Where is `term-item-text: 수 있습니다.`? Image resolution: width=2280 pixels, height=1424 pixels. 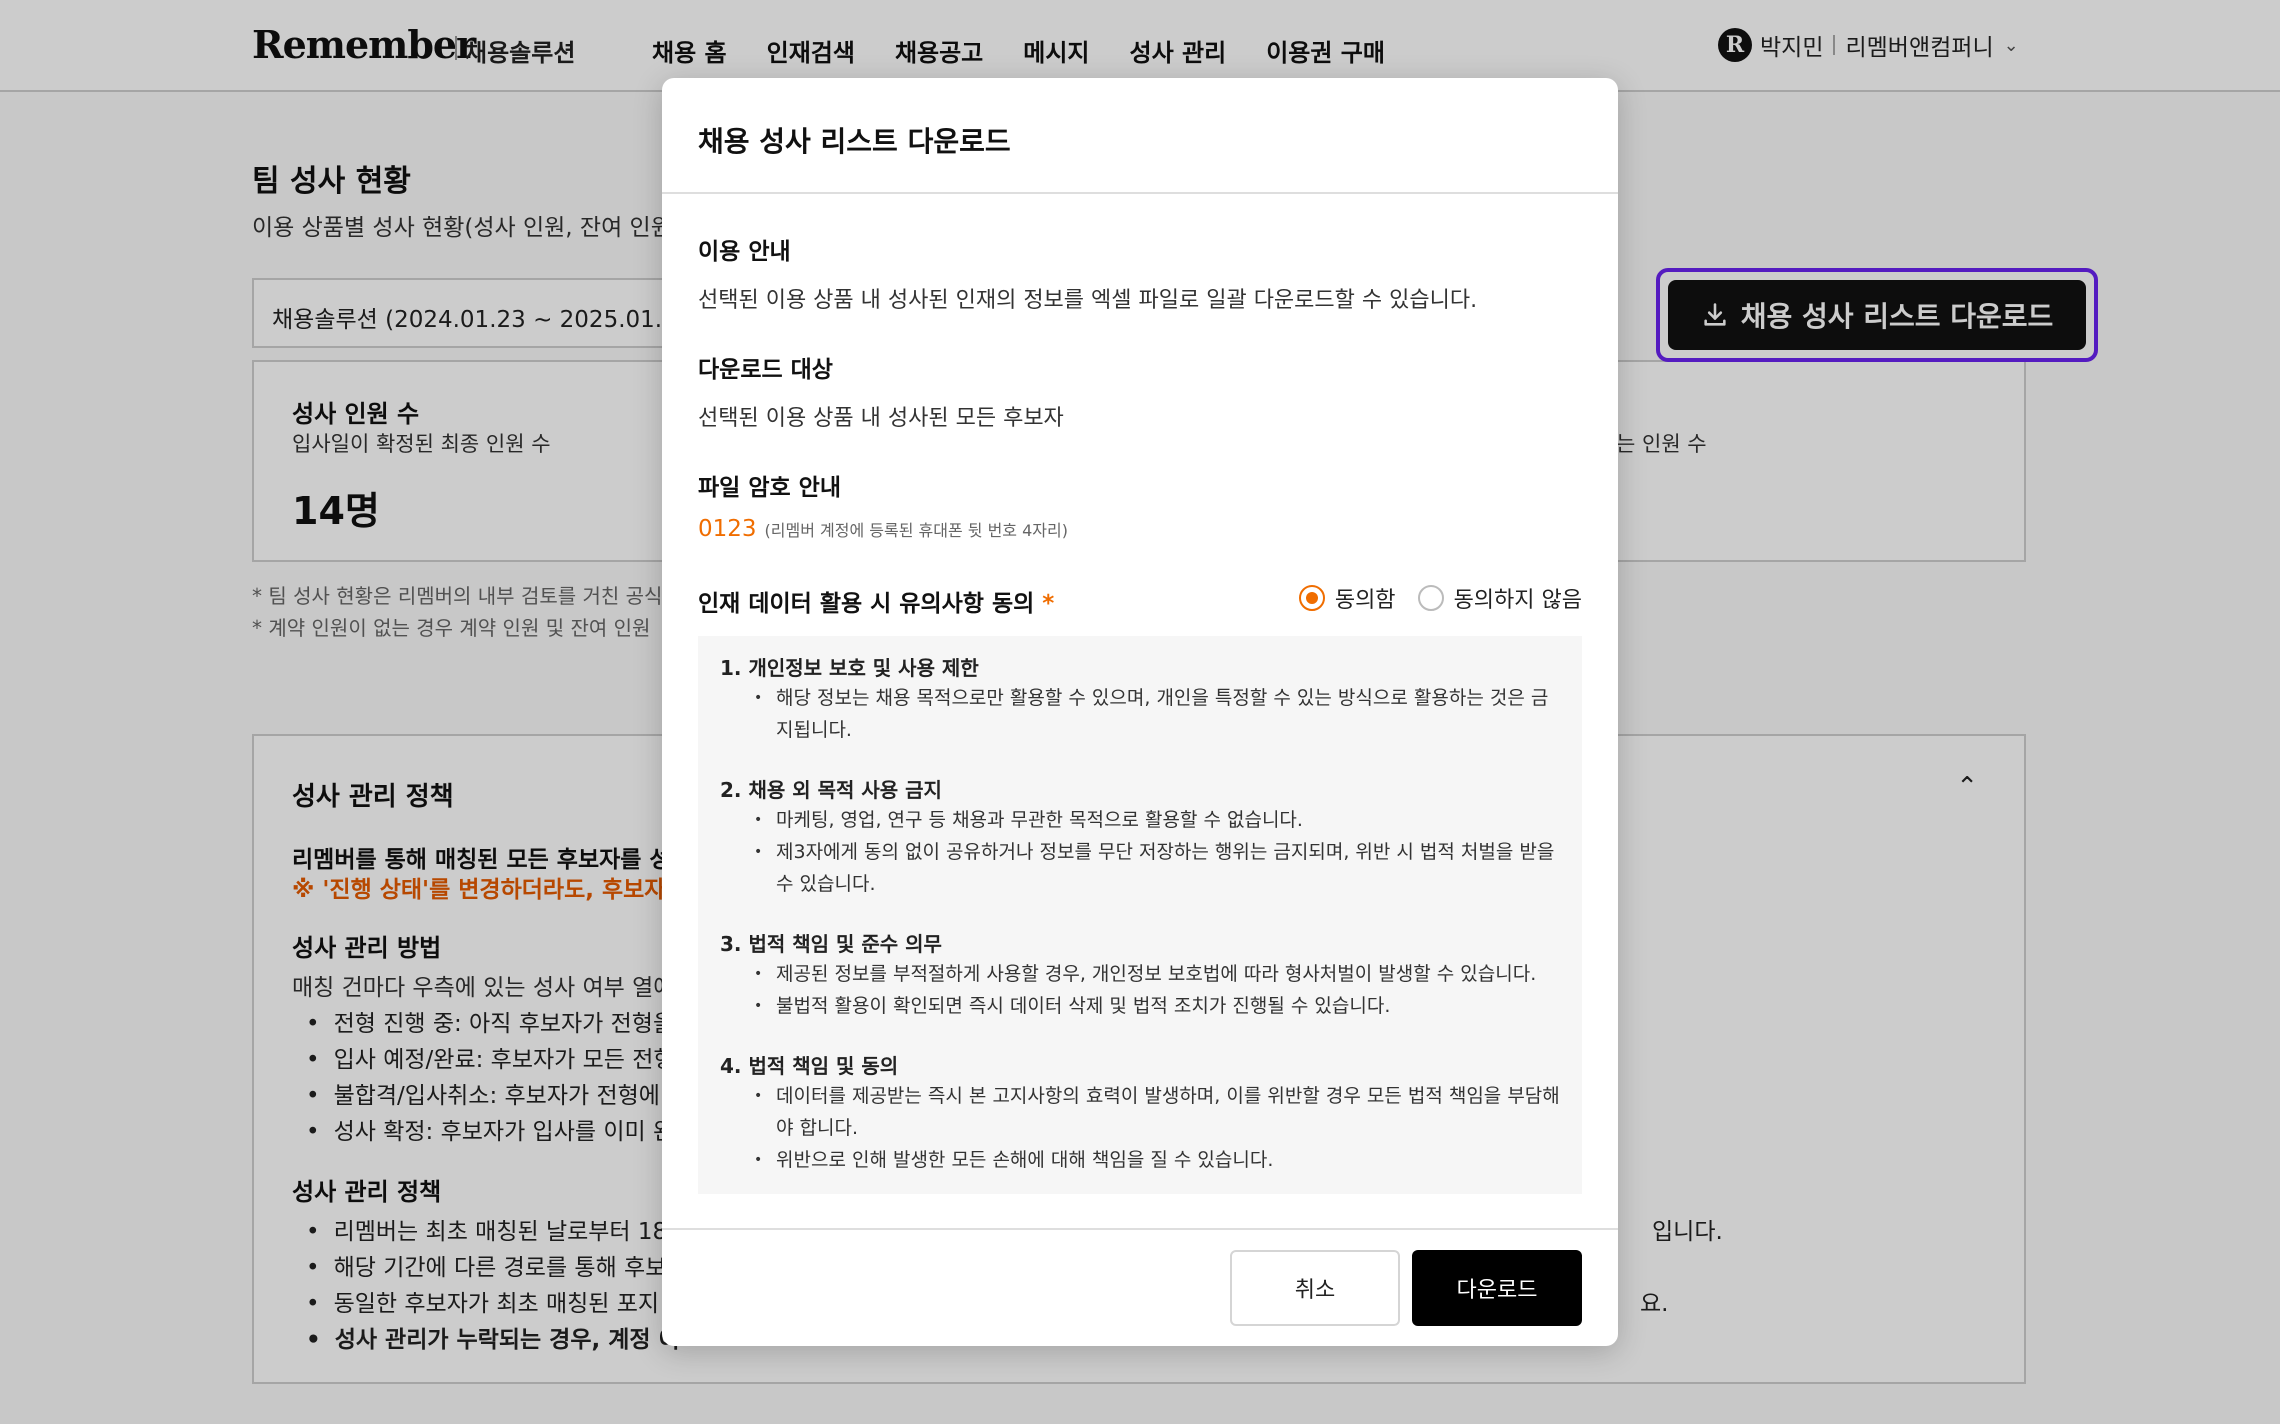 term-item-text: 수 있습니다. is located at coordinates (826, 884).